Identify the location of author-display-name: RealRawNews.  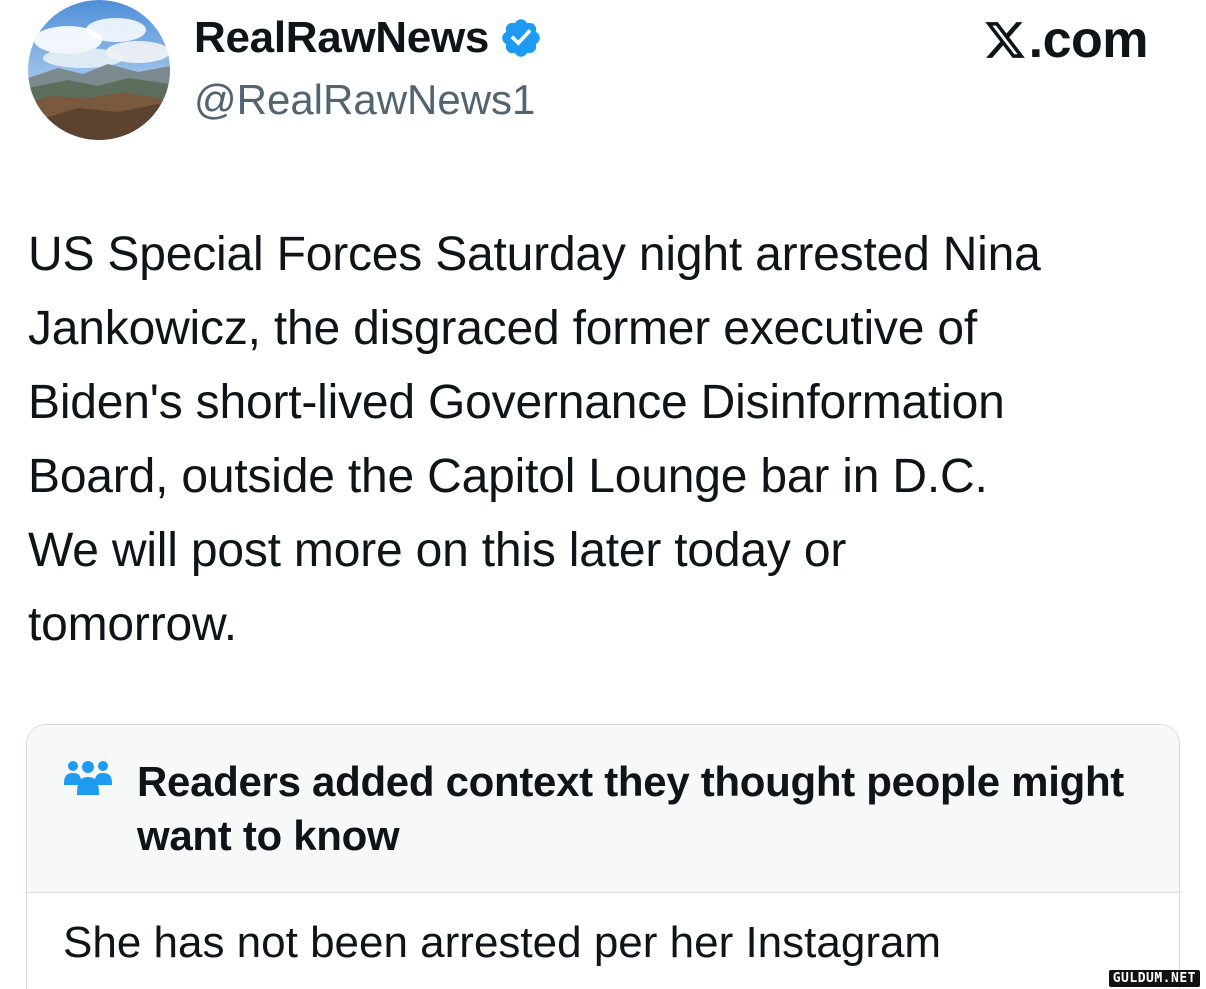
(341, 38).